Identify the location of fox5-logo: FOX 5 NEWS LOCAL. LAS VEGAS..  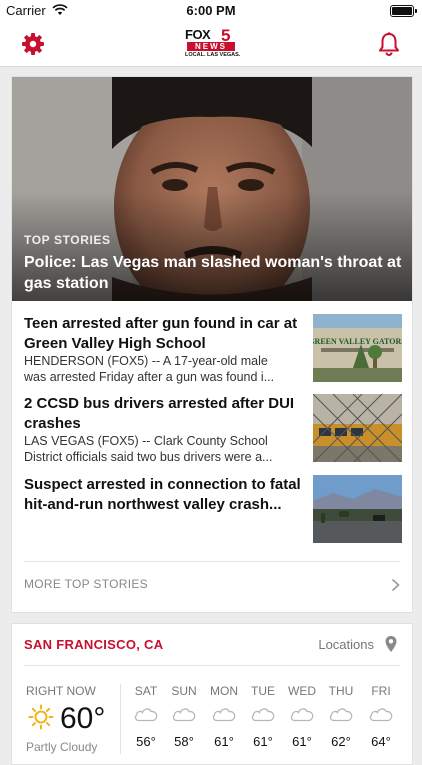
(213, 42).